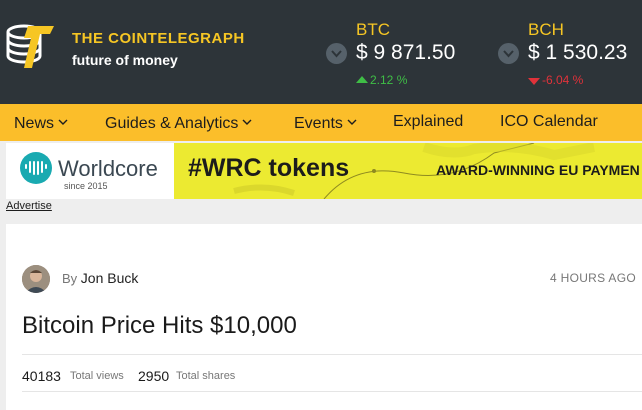 Image resolution: width=642 pixels, height=410 pixels. Describe the element at coordinates (206, 376) in the screenshot. I see `shares-label: Total shares` at that location.